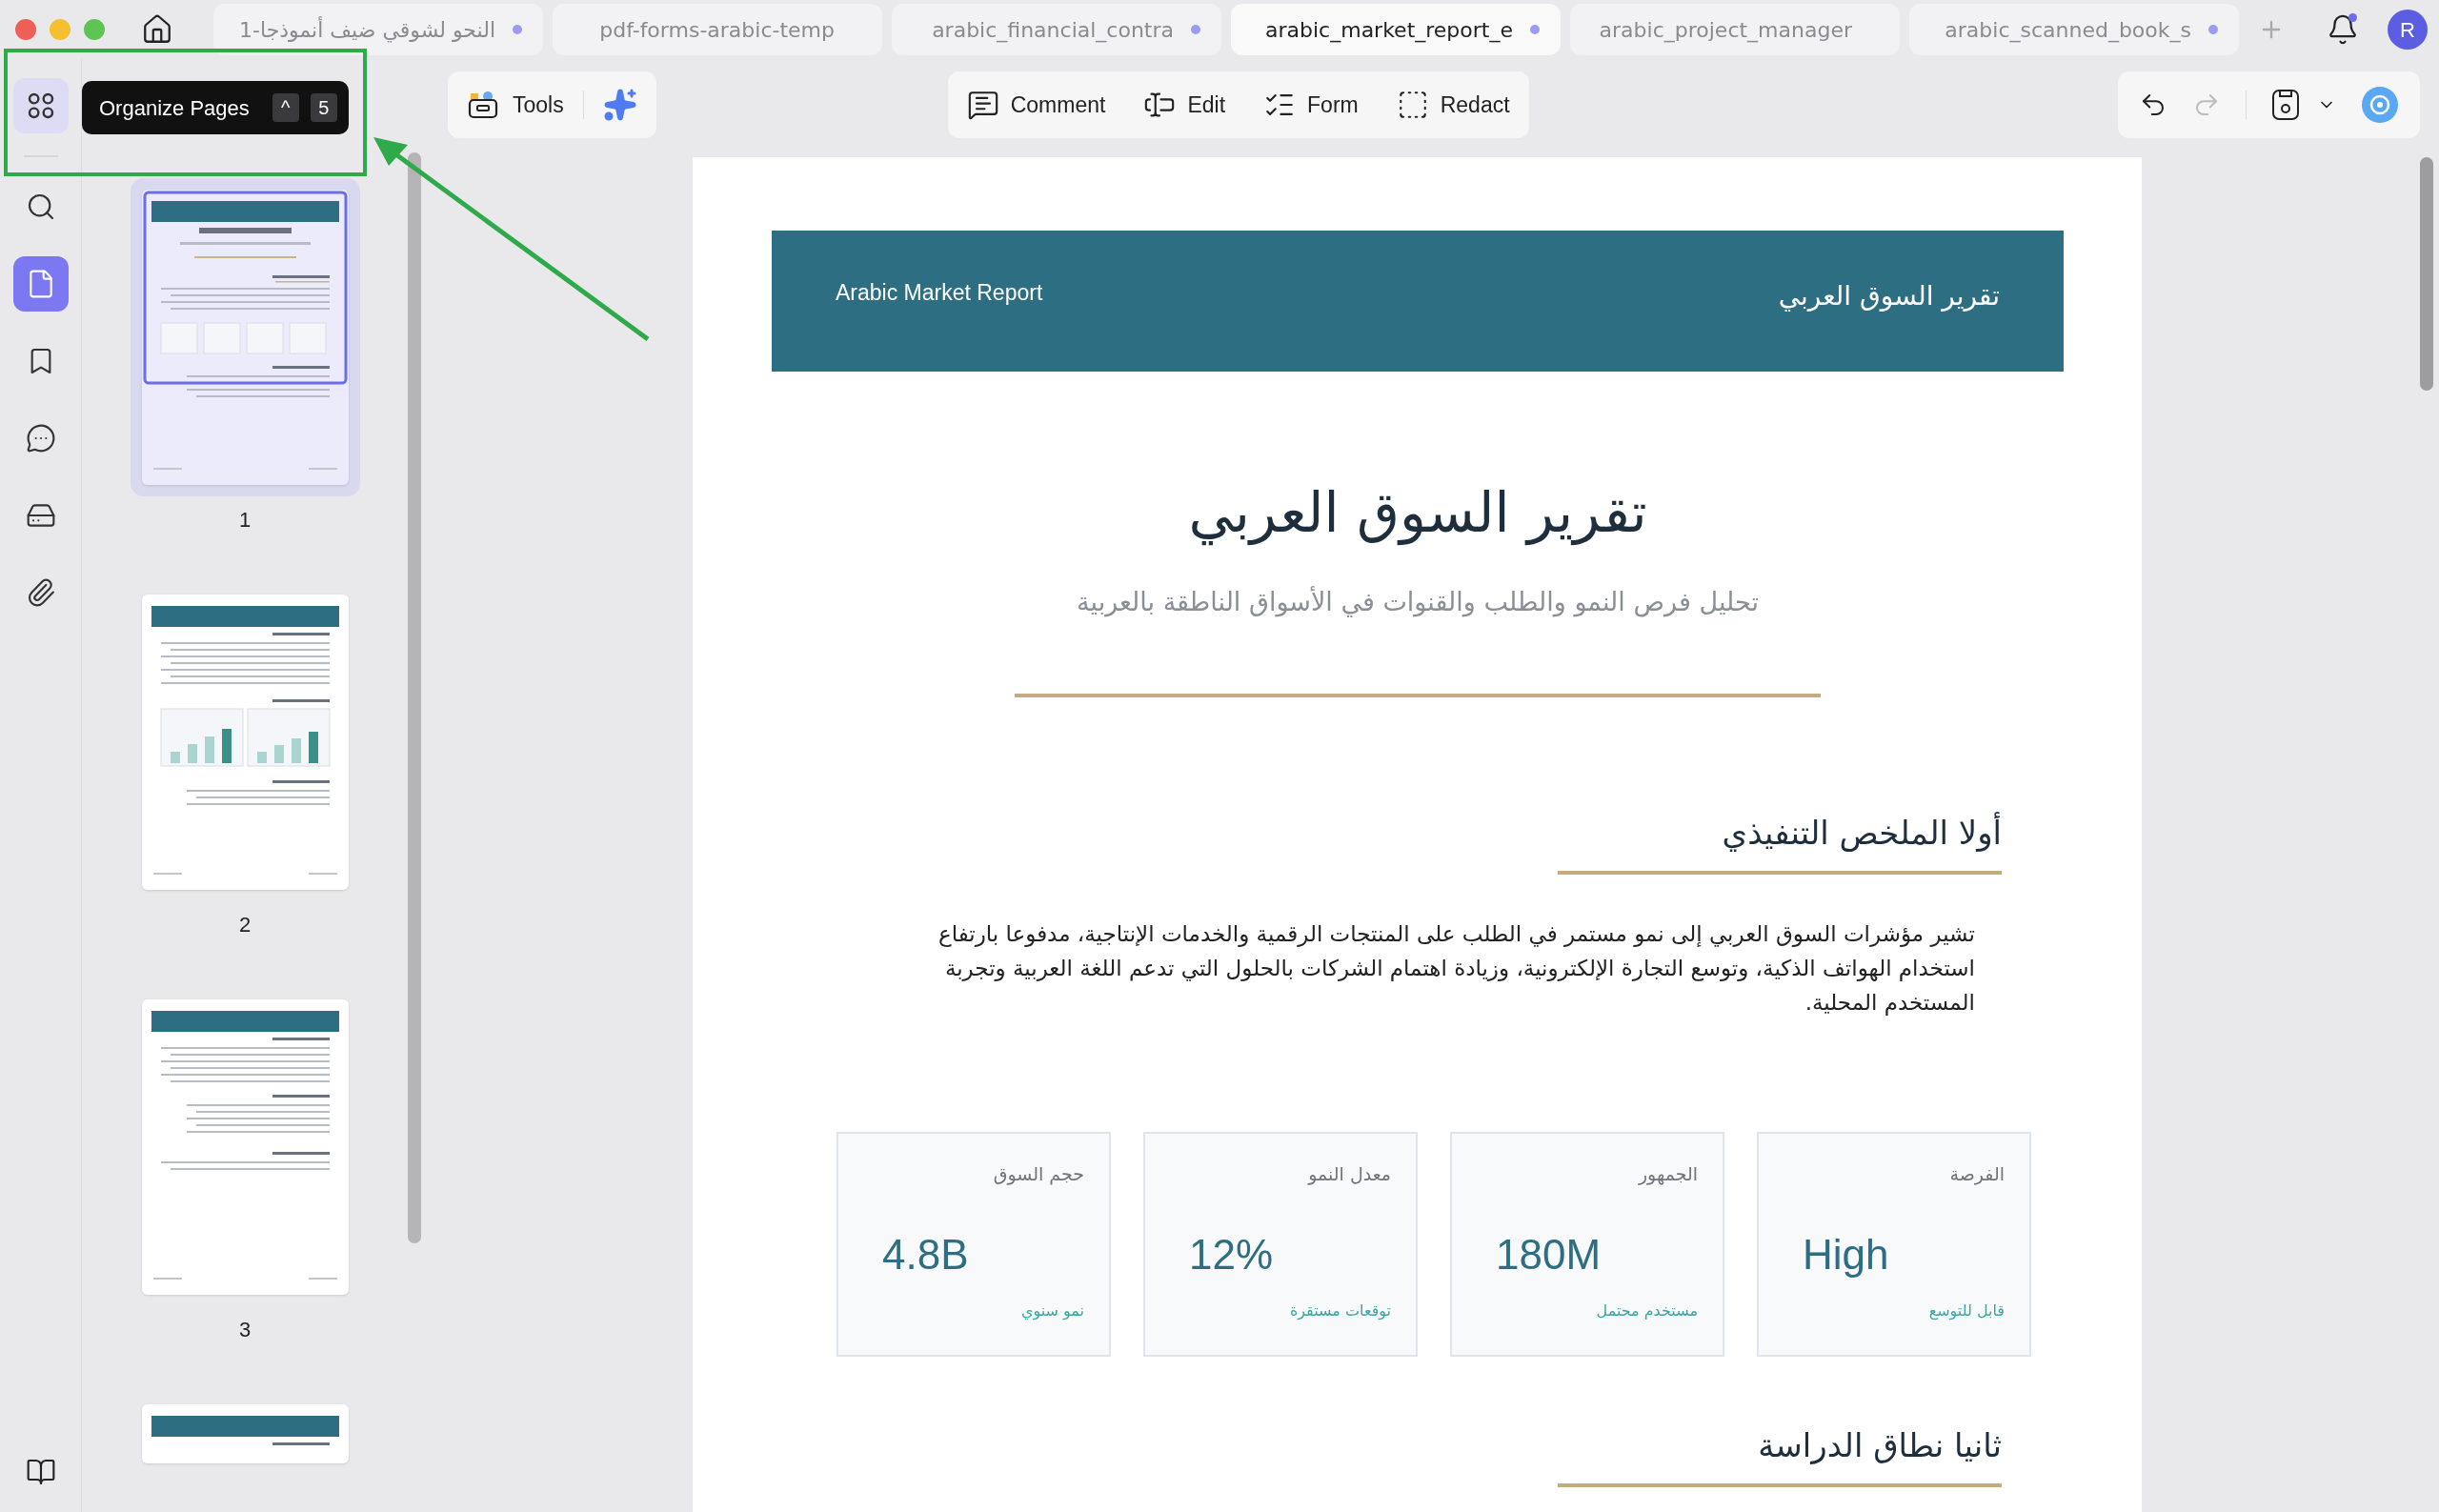 The width and height of the screenshot is (2439, 1512). Describe the element at coordinates (174, 108) in the screenshot. I see `tooltip-text: Organize Pages` at that location.